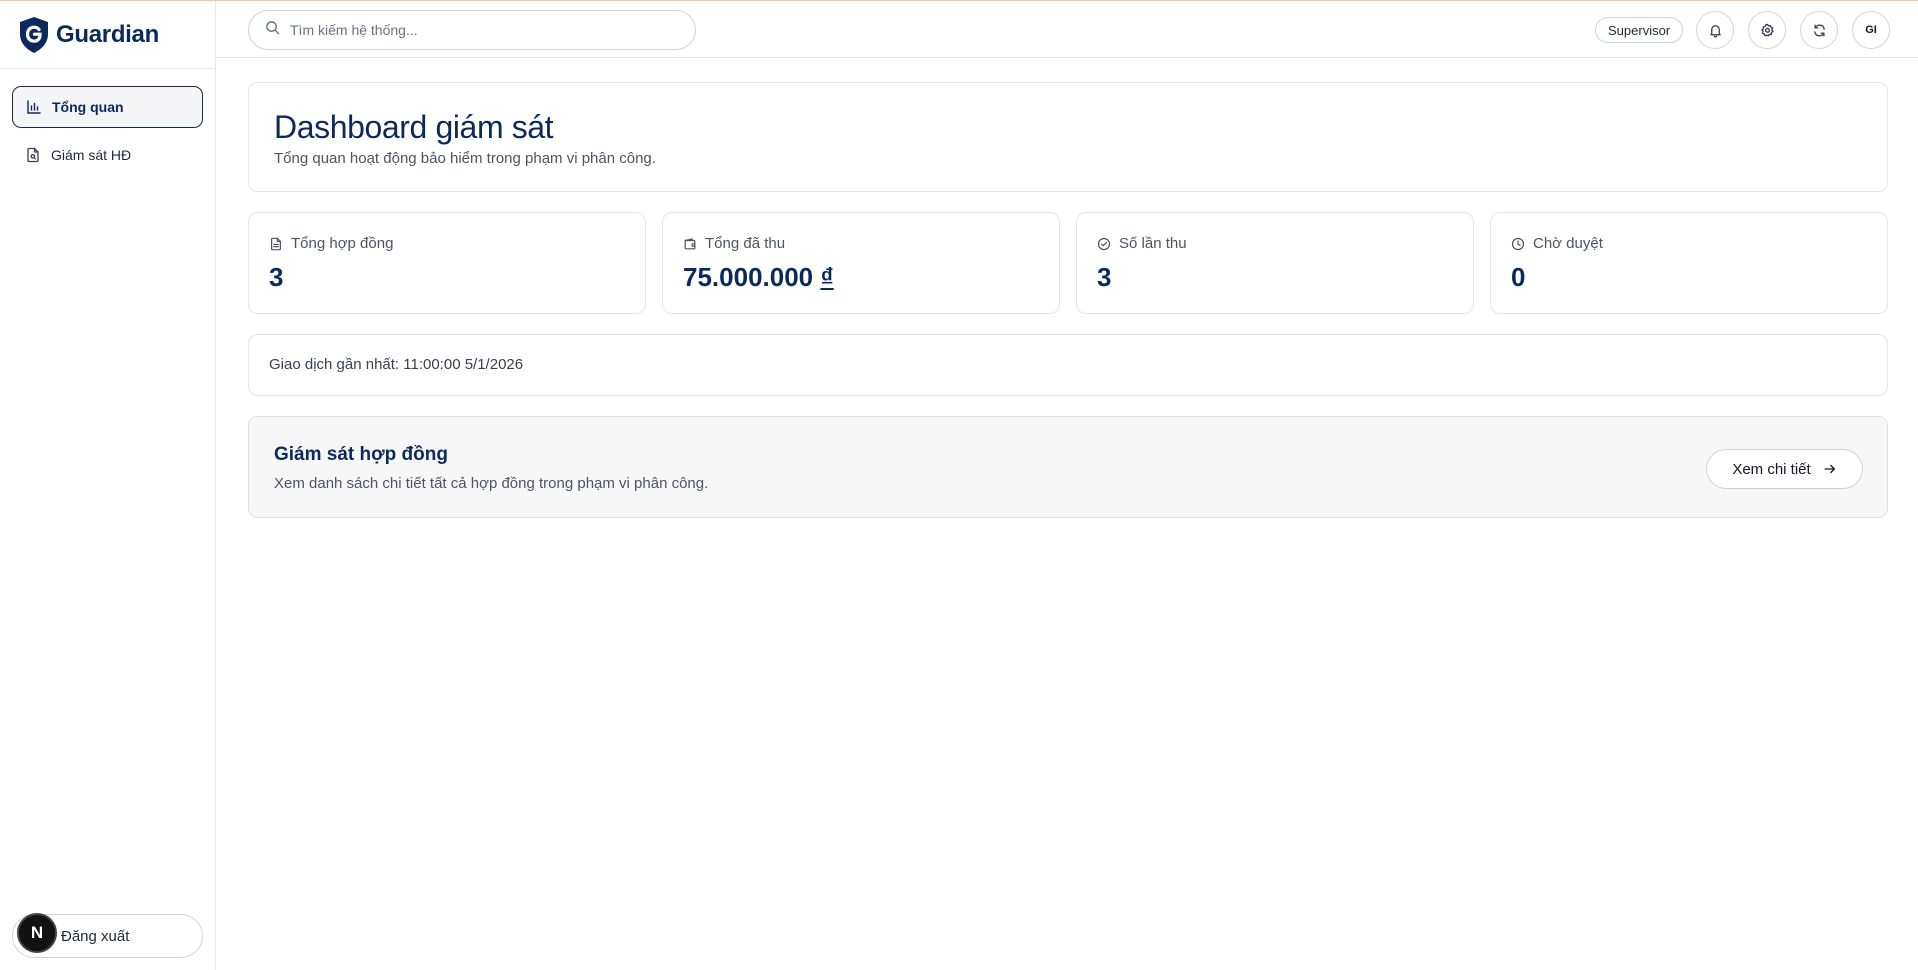 The width and height of the screenshot is (1918, 970). Describe the element at coordinates (1639, 30) in the screenshot. I see `role-badge: Supervisor` at that location.